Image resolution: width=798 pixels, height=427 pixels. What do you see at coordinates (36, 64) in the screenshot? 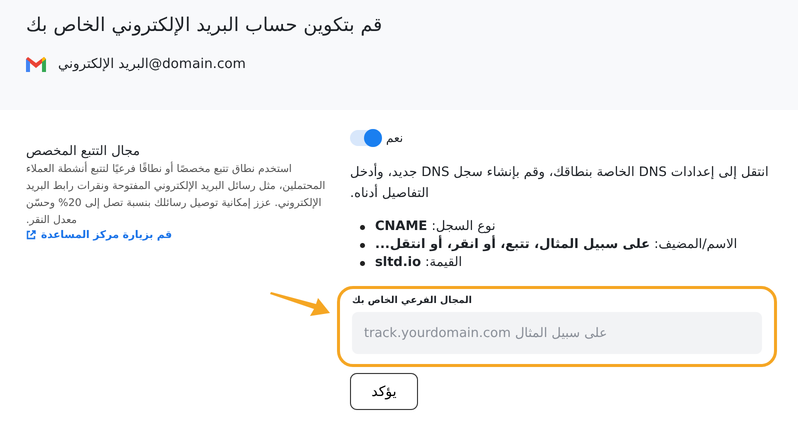
I see `mail-logo-icon` at bounding box center [36, 64].